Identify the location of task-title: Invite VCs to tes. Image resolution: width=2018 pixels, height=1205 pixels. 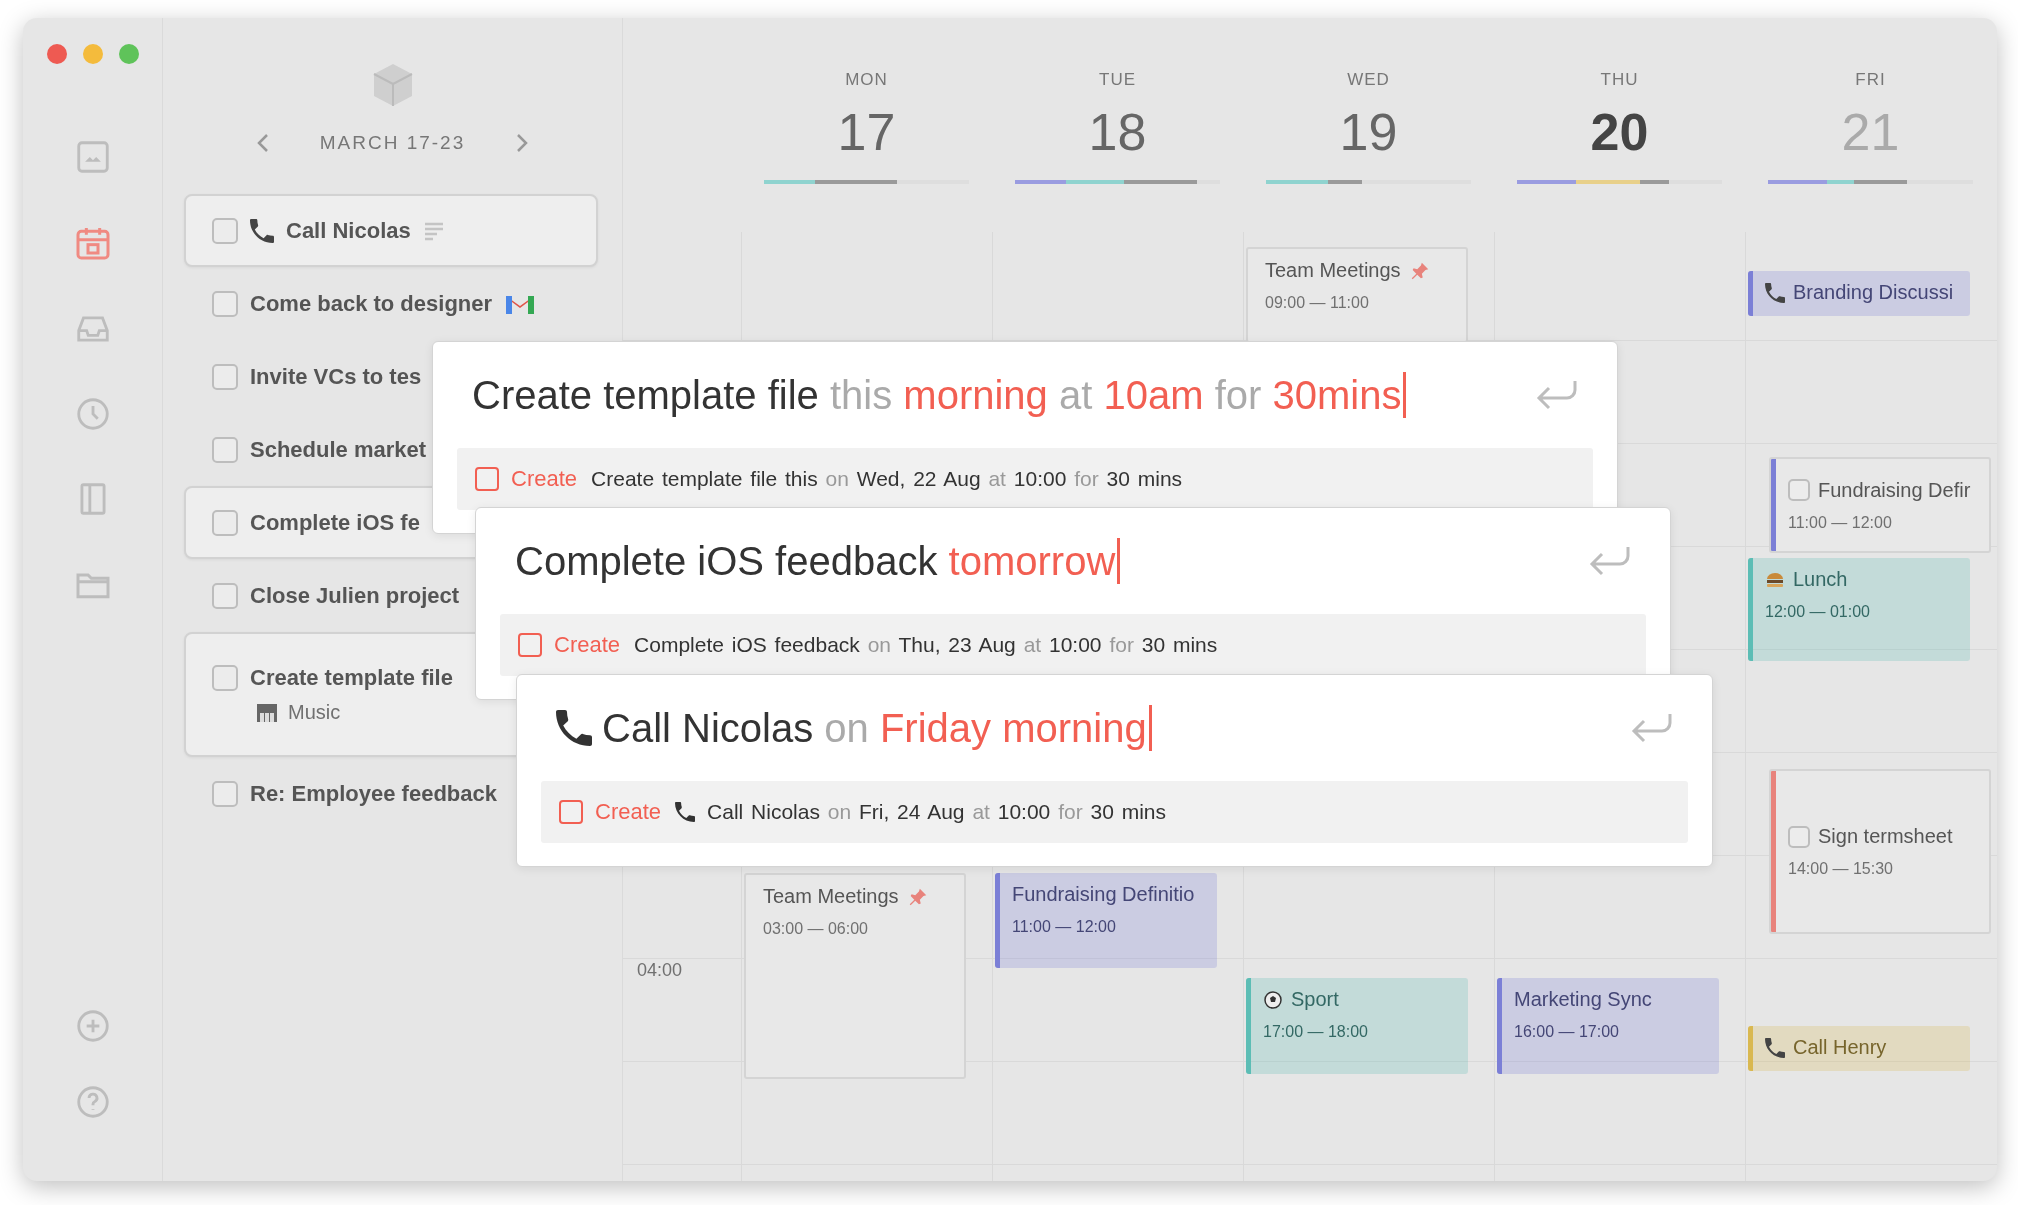
(336, 376).